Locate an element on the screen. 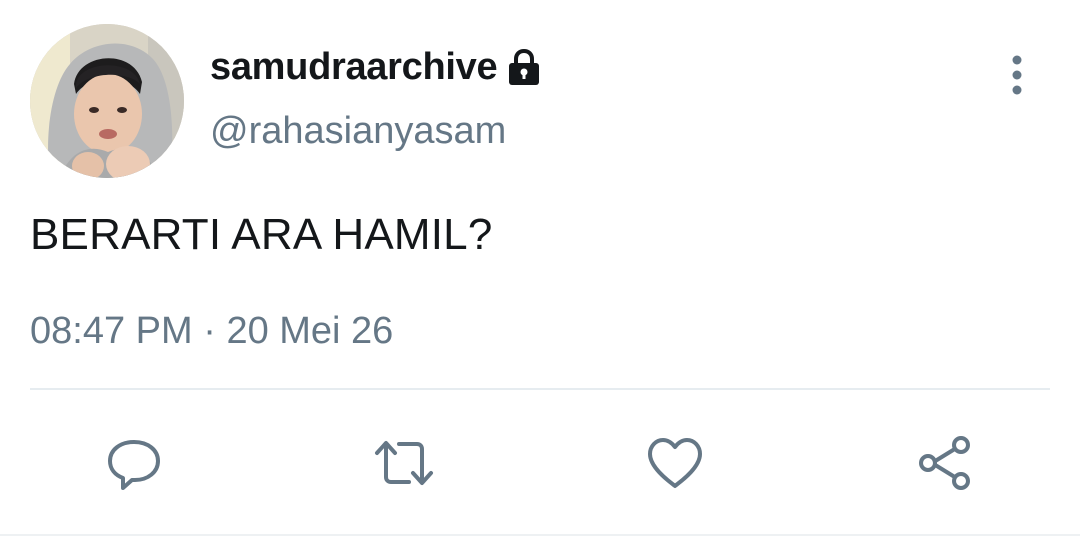  bottom-divider is located at coordinates (540, 535).